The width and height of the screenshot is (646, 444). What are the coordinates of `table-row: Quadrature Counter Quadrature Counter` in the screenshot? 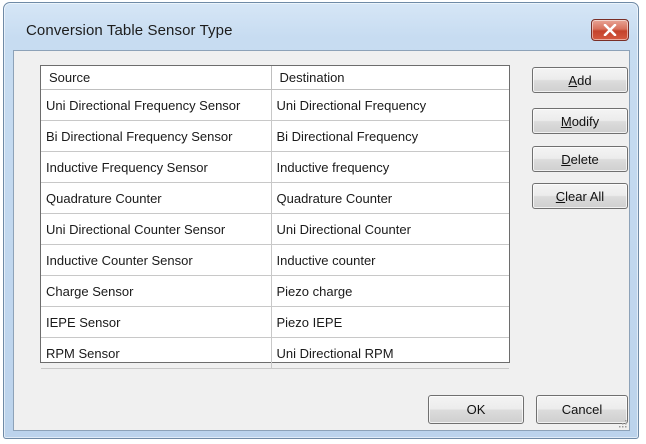 It's located at (275, 198).